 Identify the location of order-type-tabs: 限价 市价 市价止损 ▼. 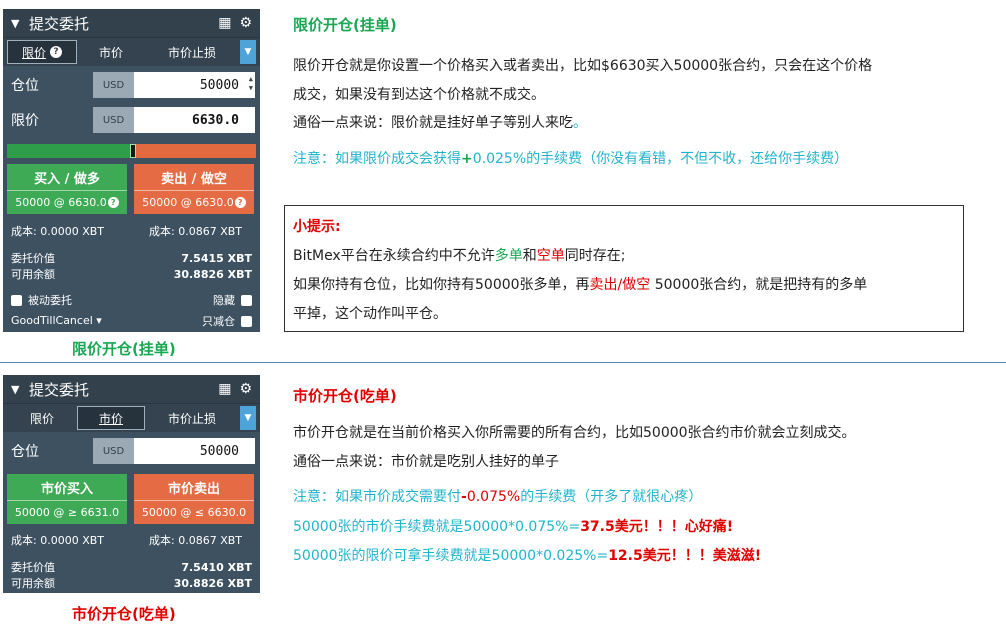
(131, 418).